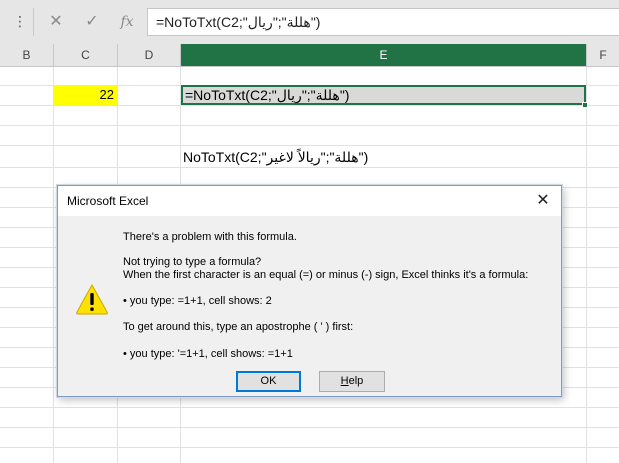 The width and height of the screenshot is (619, 463). I want to click on column-header-f: F, so click(603, 55).